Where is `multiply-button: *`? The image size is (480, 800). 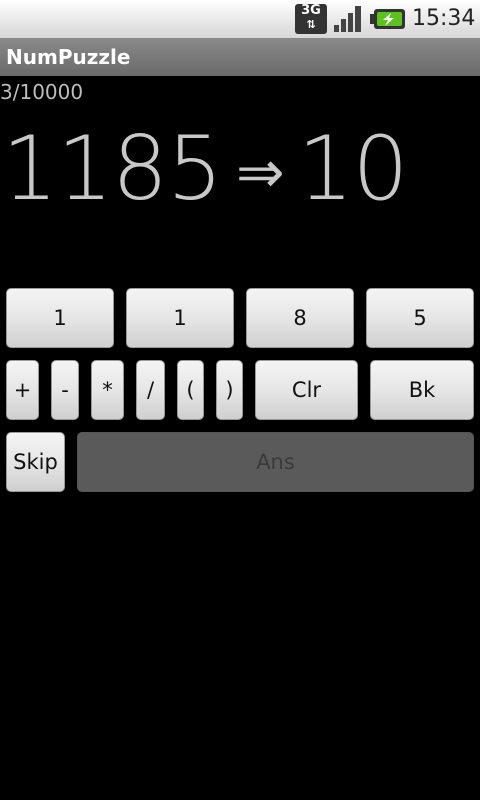
multiply-button: * is located at coordinates (107, 390).